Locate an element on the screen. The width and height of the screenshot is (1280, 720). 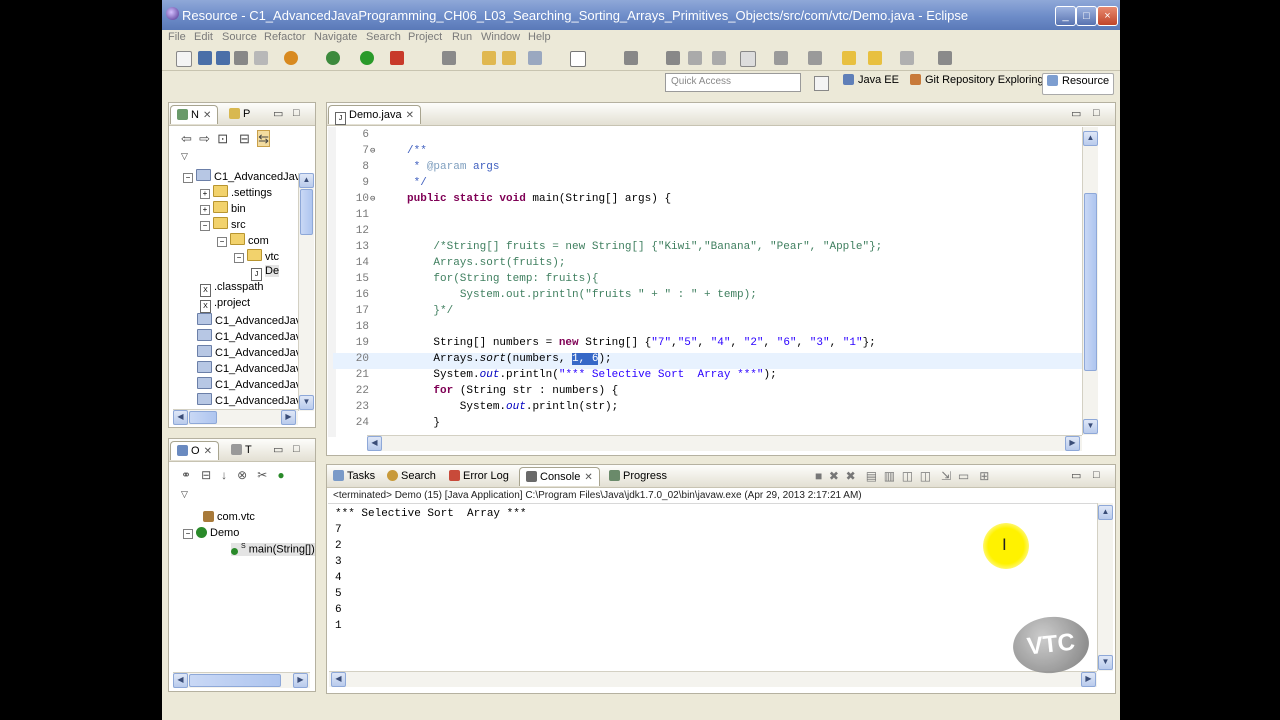
print-icon is located at coordinates (241, 58).